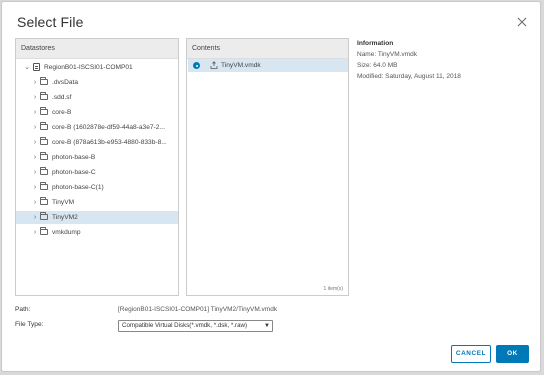  What do you see at coordinates (66, 232) in the screenshot?
I see `tree-node-label: vmkdump` at bounding box center [66, 232].